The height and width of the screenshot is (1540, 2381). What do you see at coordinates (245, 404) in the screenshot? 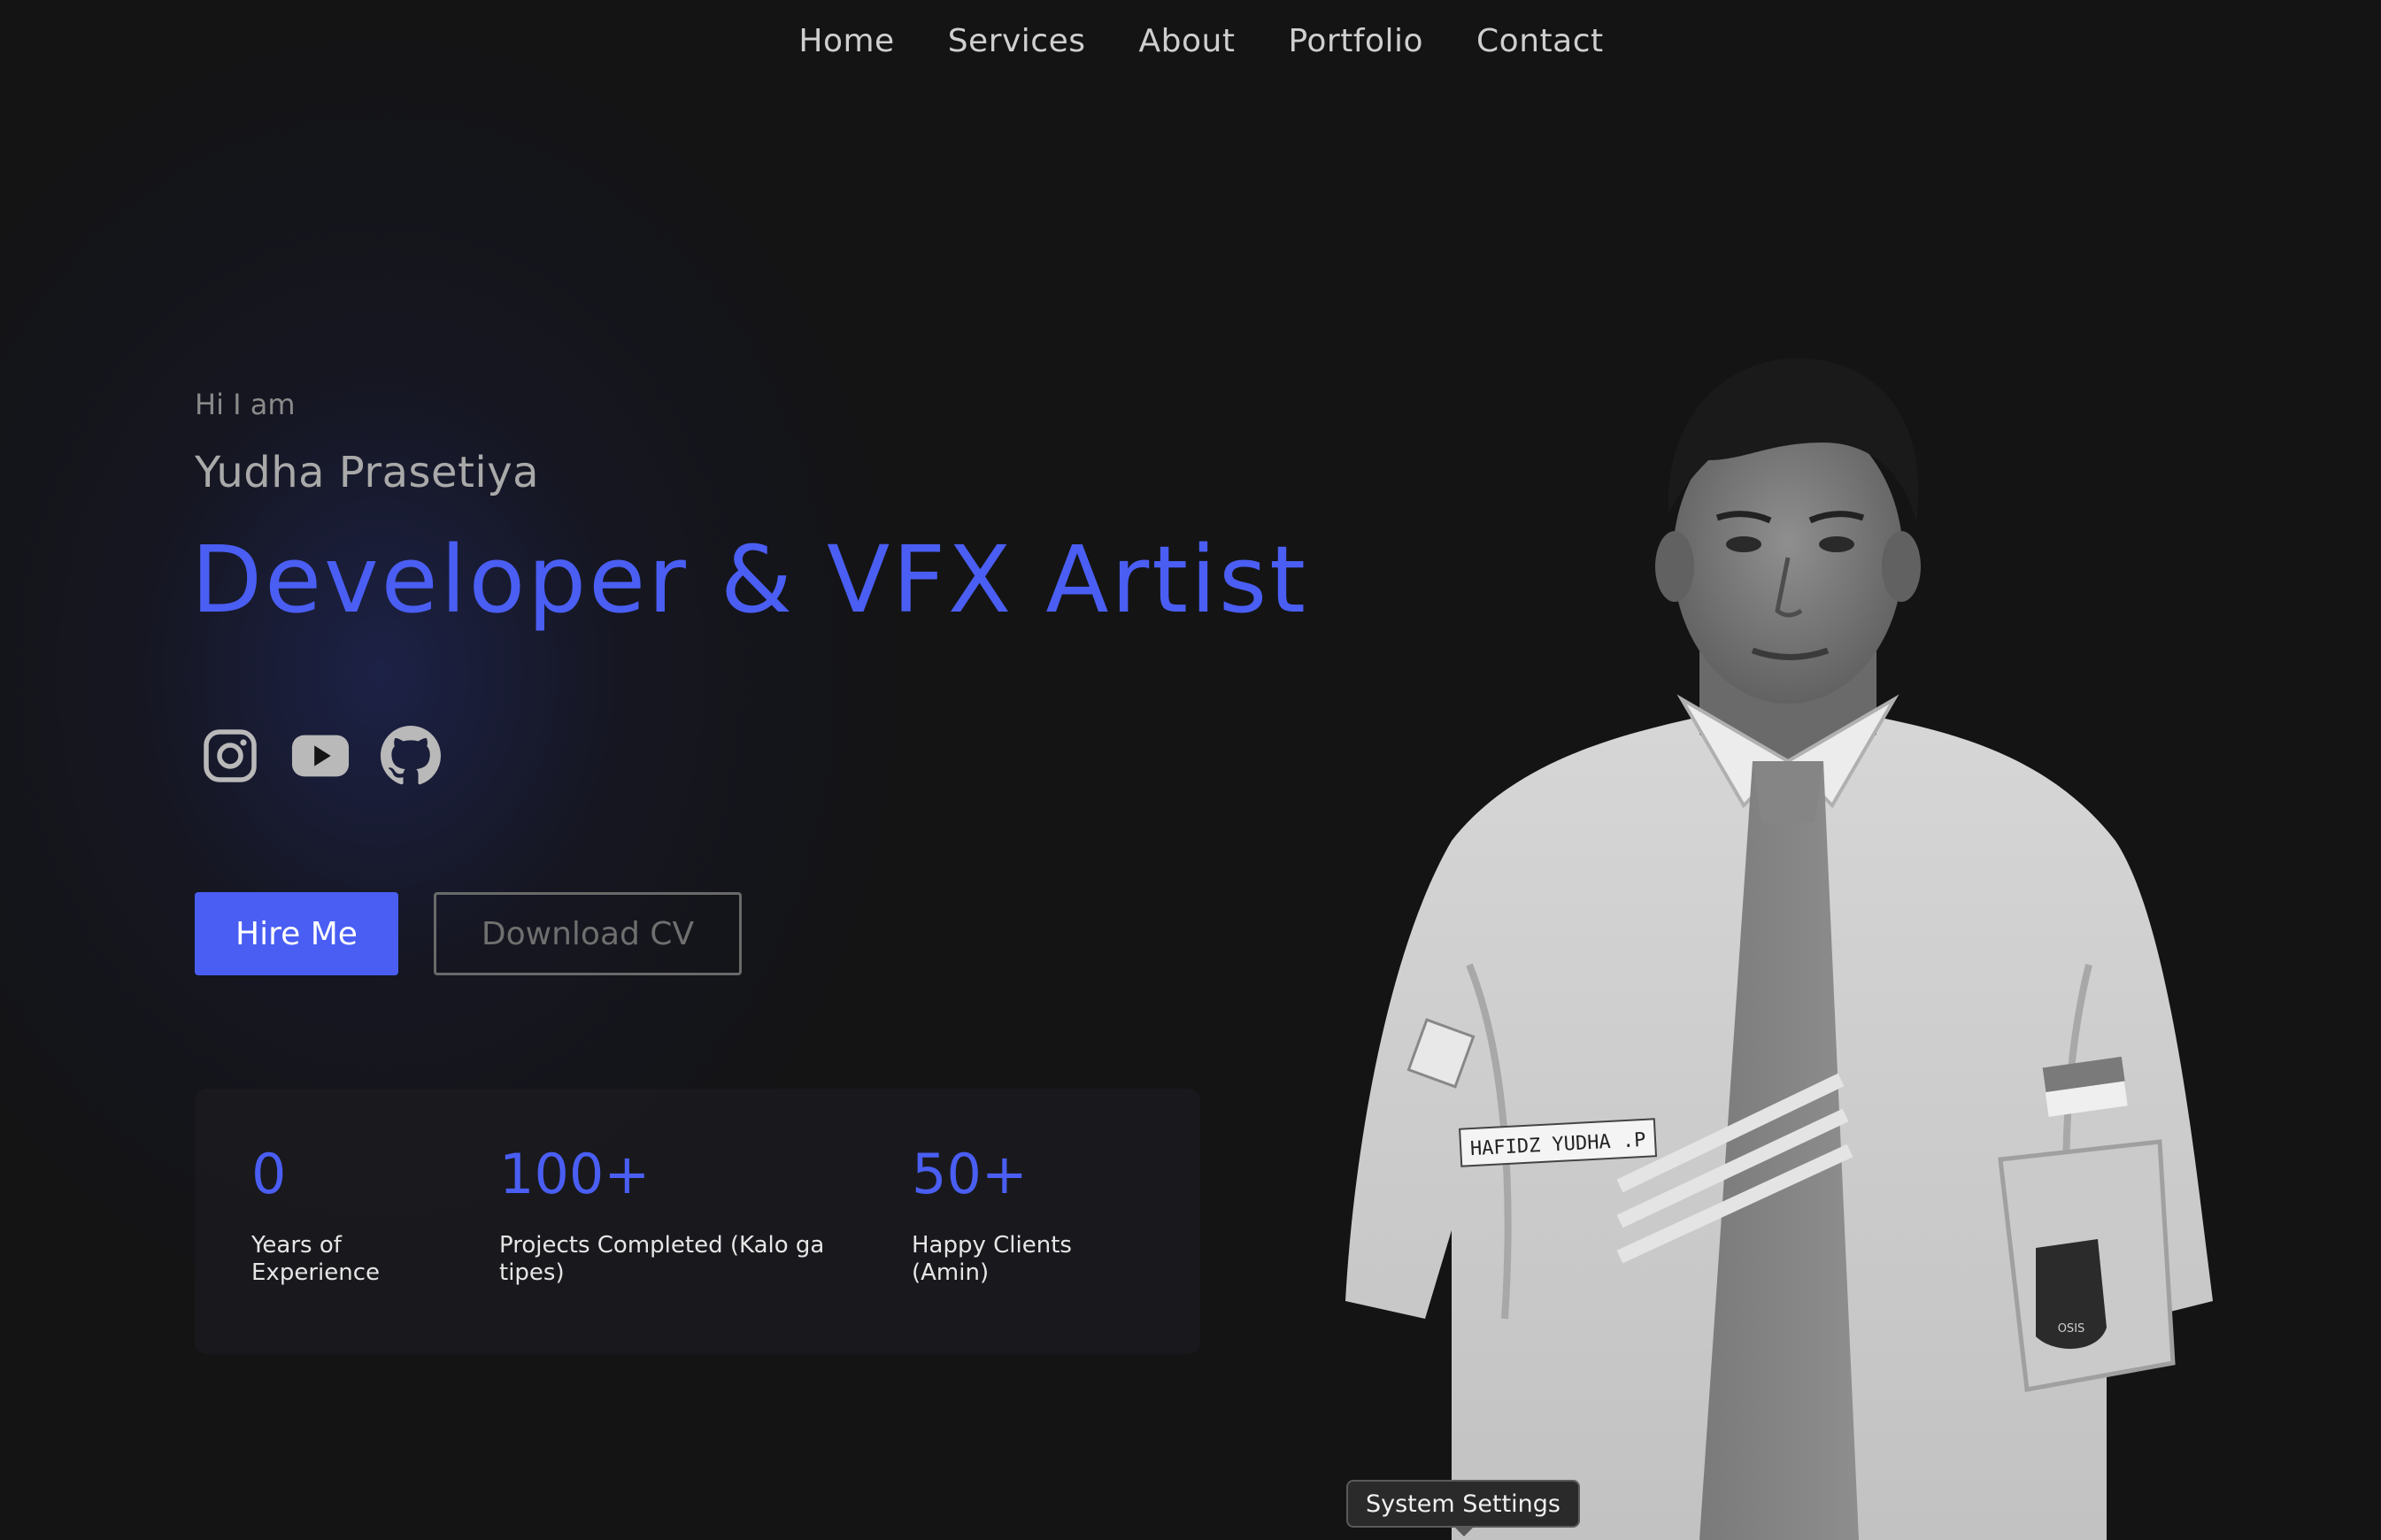
I see `hero-greeting: Hi I am` at bounding box center [245, 404].